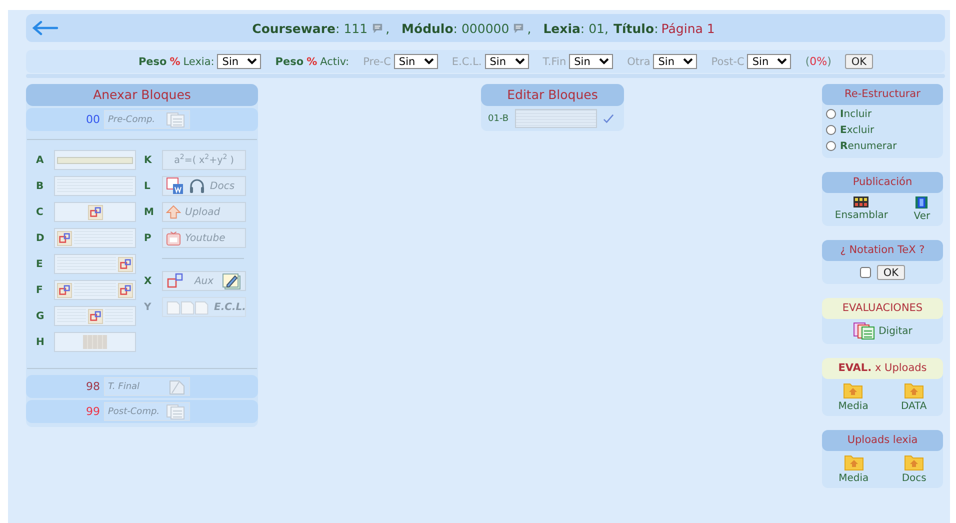 The height and width of the screenshot is (523, 956). Describe the element at coordinates (147, 119) in the screenshot. I see `block-button: Pre-Comp.` at that location.